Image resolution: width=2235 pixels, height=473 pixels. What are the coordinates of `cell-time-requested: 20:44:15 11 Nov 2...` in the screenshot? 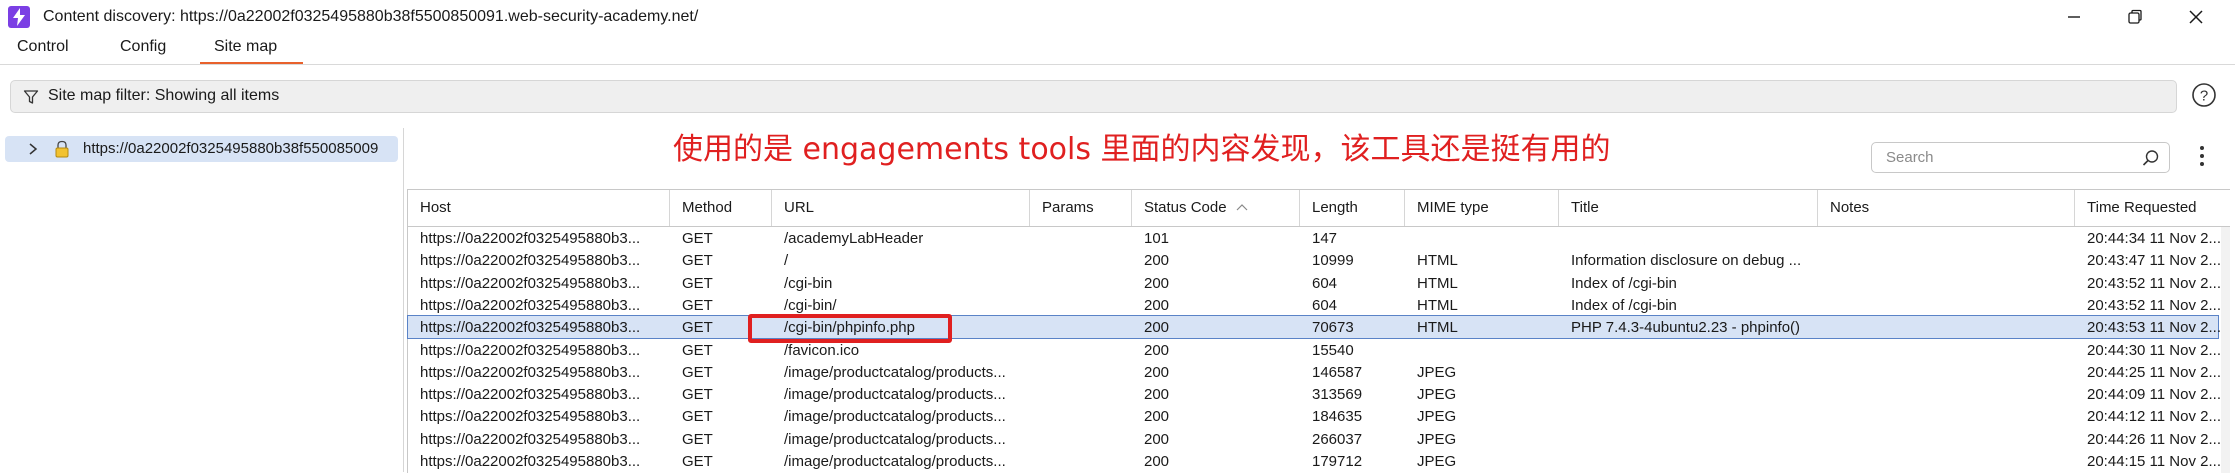 It's located at (2154, 461).